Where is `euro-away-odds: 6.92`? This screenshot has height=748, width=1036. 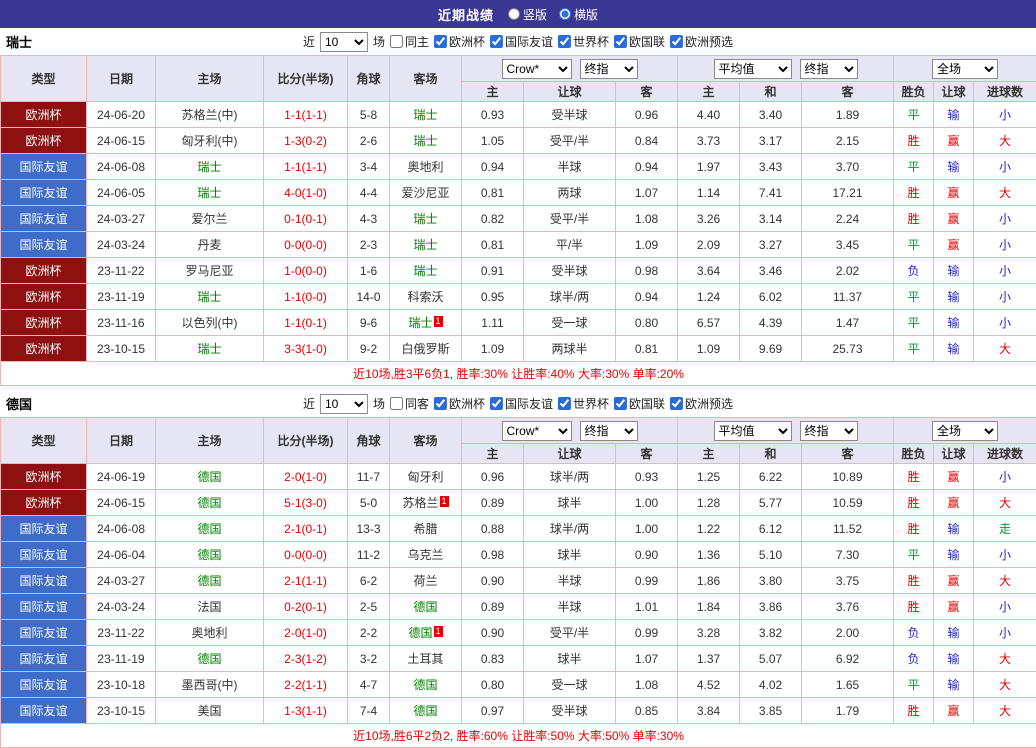
euro-away-odds: 6.92 is located at coordinates (848, 659).